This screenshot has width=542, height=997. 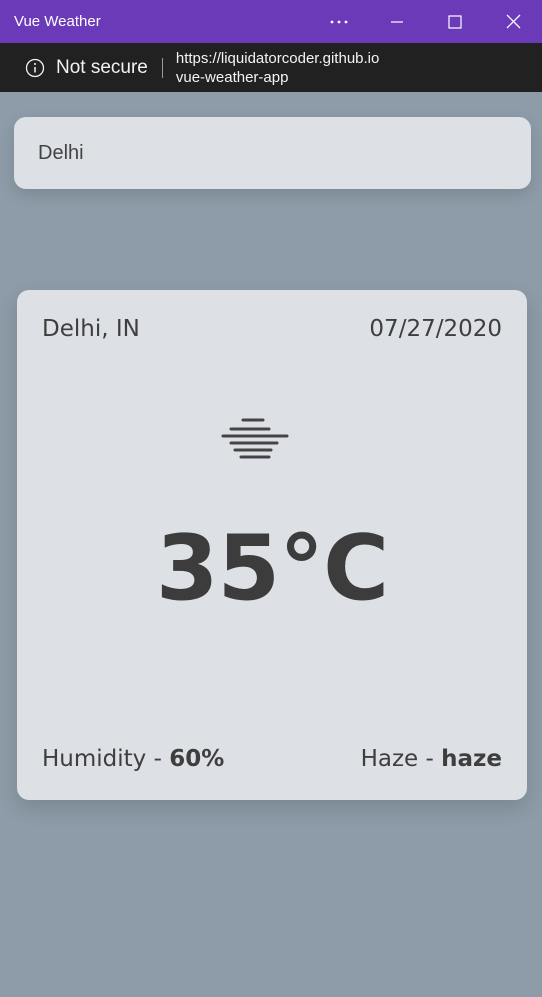 I want to click on window-titlebar: Vue Weather, so click(x=271, y=21).